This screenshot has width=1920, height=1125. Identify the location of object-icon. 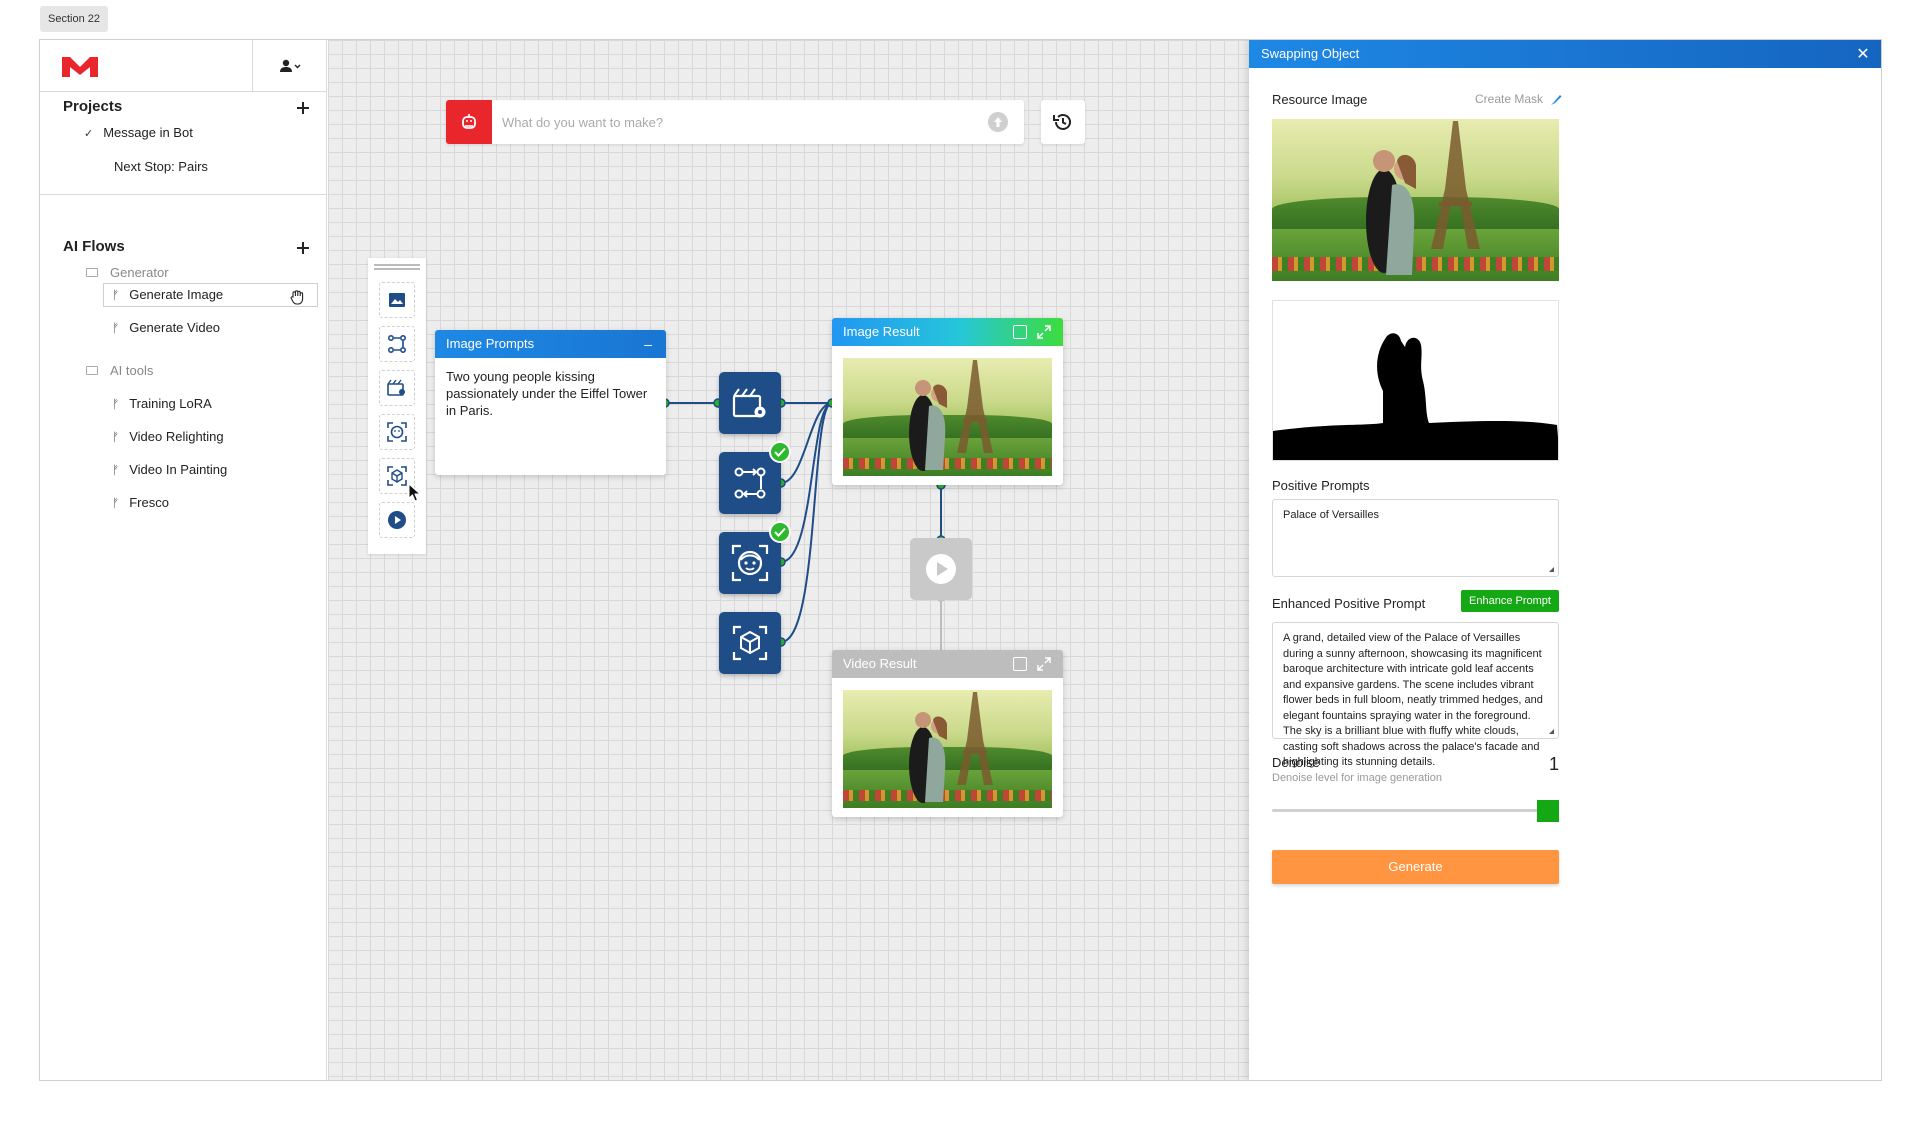
(750, 643).